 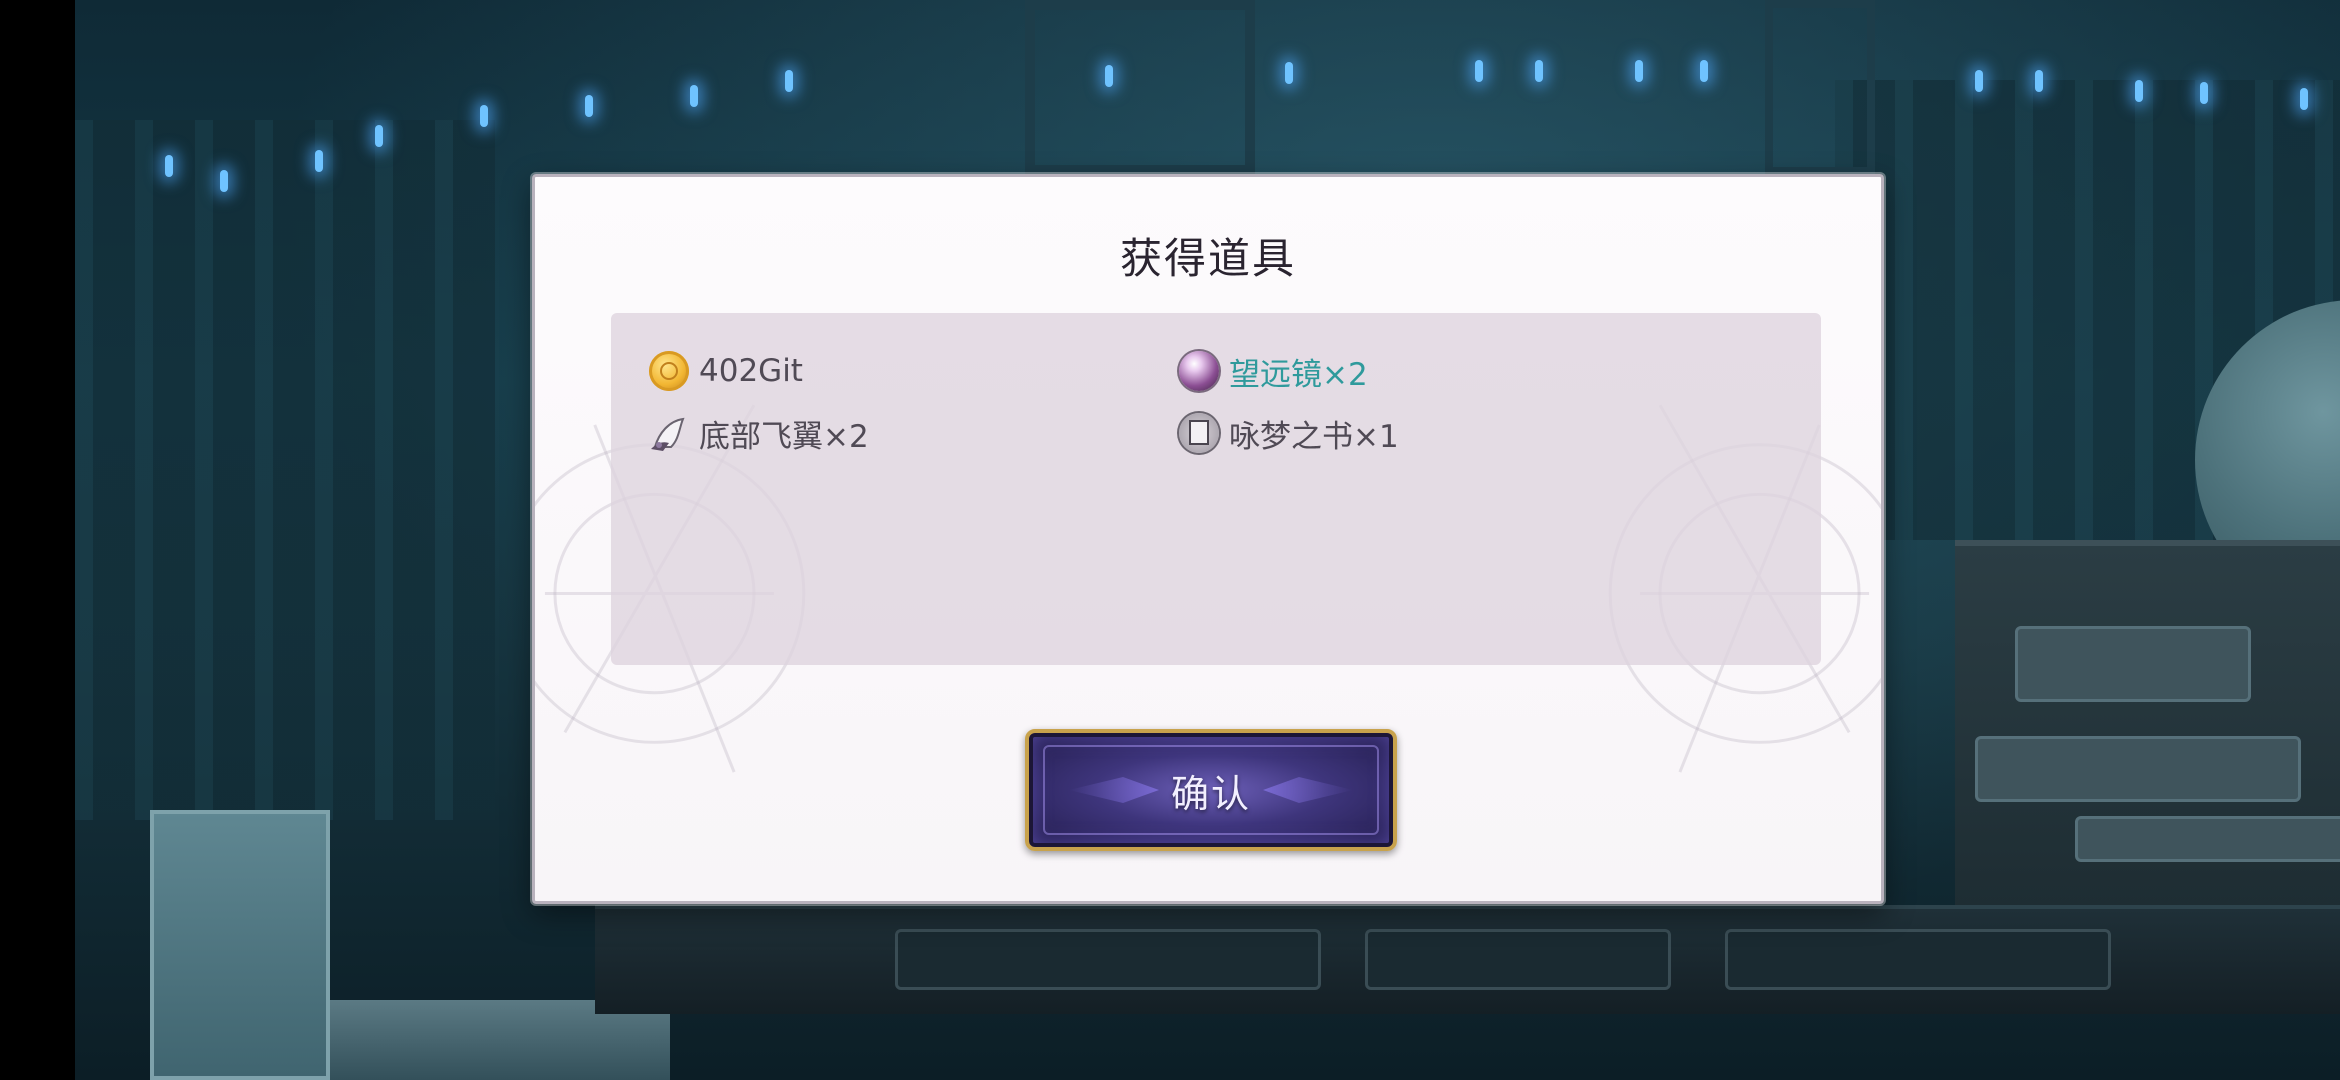 I want to click on dialog-title: 获得道具, so click(x=1207, y=258).